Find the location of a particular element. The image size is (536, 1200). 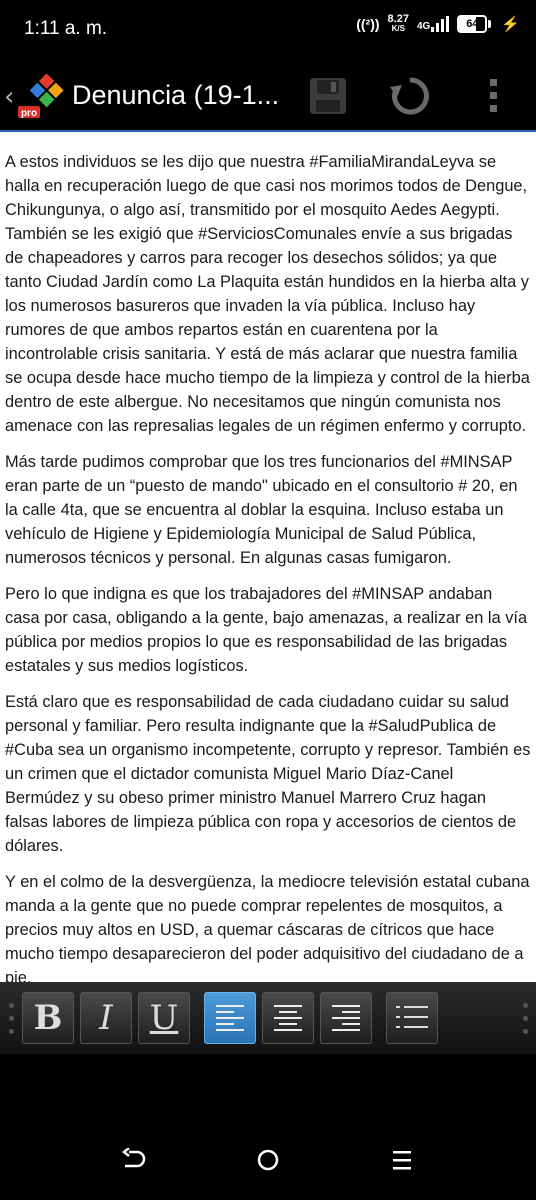

refresh-icon is located at coordinates (409, 96).